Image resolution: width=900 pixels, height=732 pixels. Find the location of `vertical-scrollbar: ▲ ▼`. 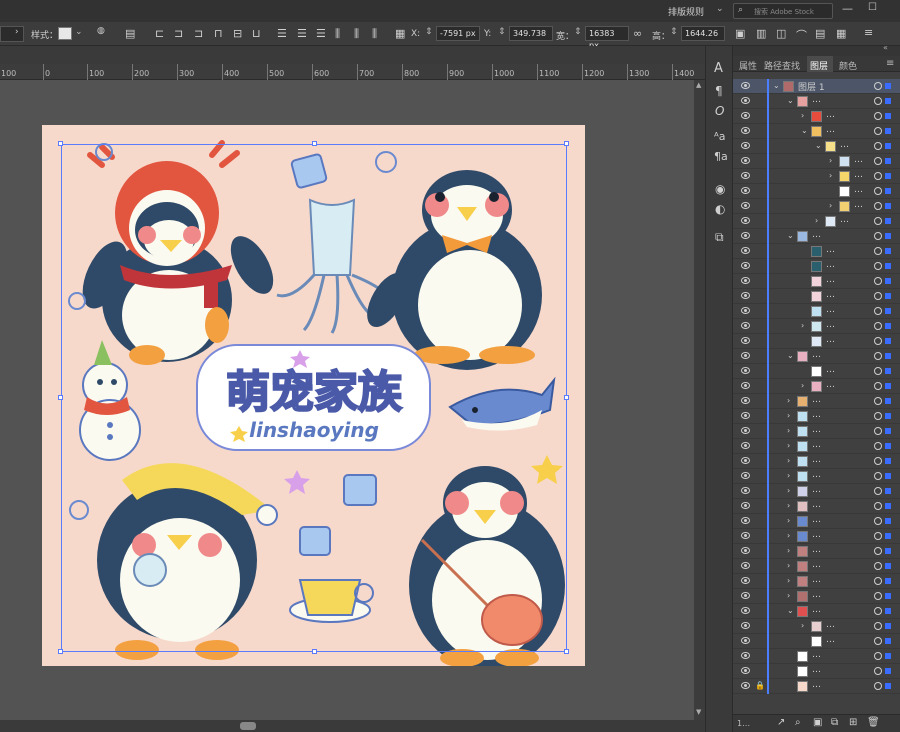

vertical-scrollbar: ▲ ▼ is located at coordinates (699, 400).